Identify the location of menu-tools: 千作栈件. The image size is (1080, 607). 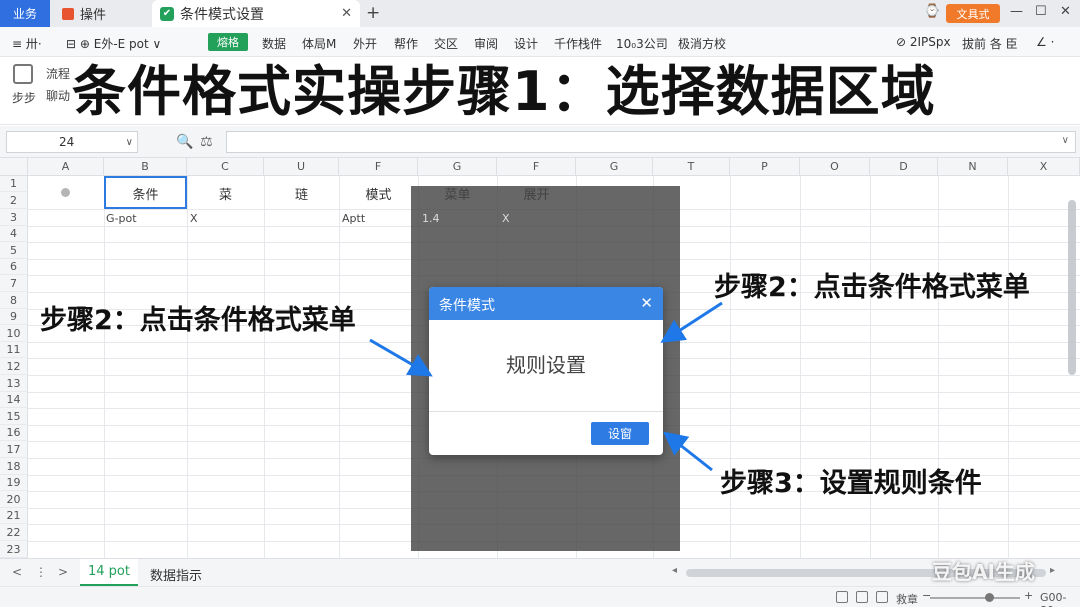
(578, 43).